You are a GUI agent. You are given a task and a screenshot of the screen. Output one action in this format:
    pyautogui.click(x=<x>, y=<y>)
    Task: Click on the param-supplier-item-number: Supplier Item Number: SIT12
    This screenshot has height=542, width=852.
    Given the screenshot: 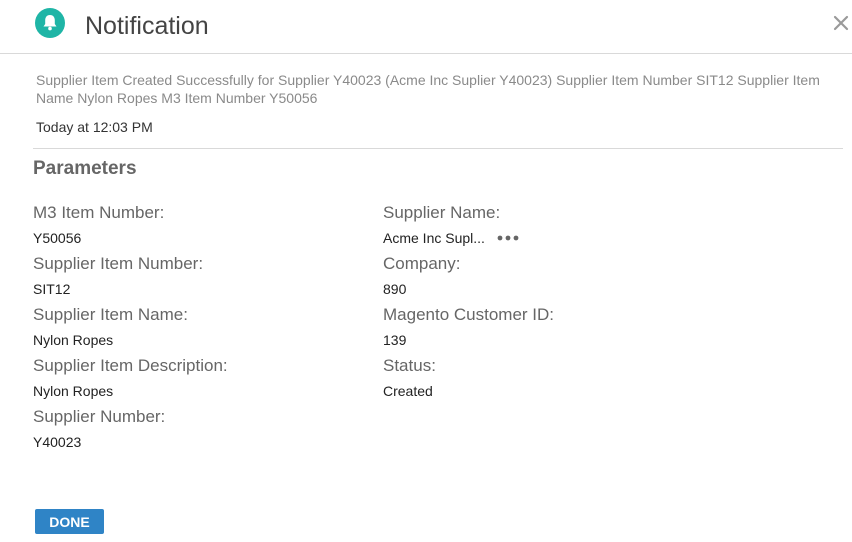 What is the action you would take?
    pyautogui.click(x=118, y=276)
    